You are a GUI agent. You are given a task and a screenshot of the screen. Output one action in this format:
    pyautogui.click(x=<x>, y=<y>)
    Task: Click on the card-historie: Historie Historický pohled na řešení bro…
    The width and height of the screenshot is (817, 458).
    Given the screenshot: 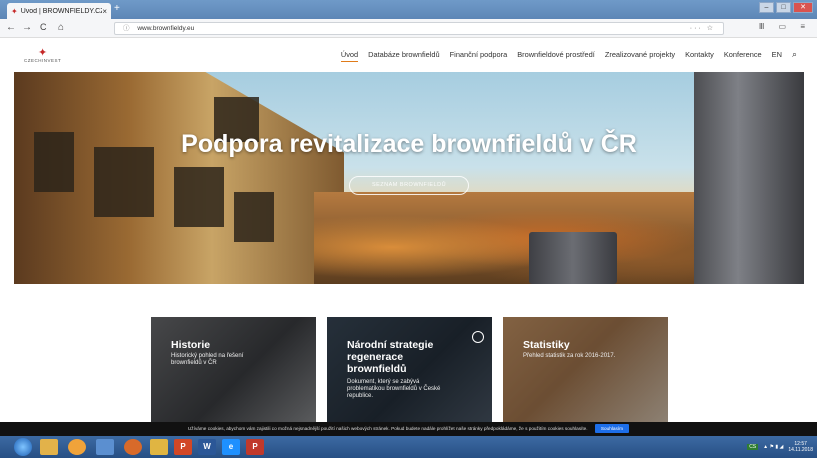 What is the action you would take?
    pyautogui.click(x=233, y=370)
    